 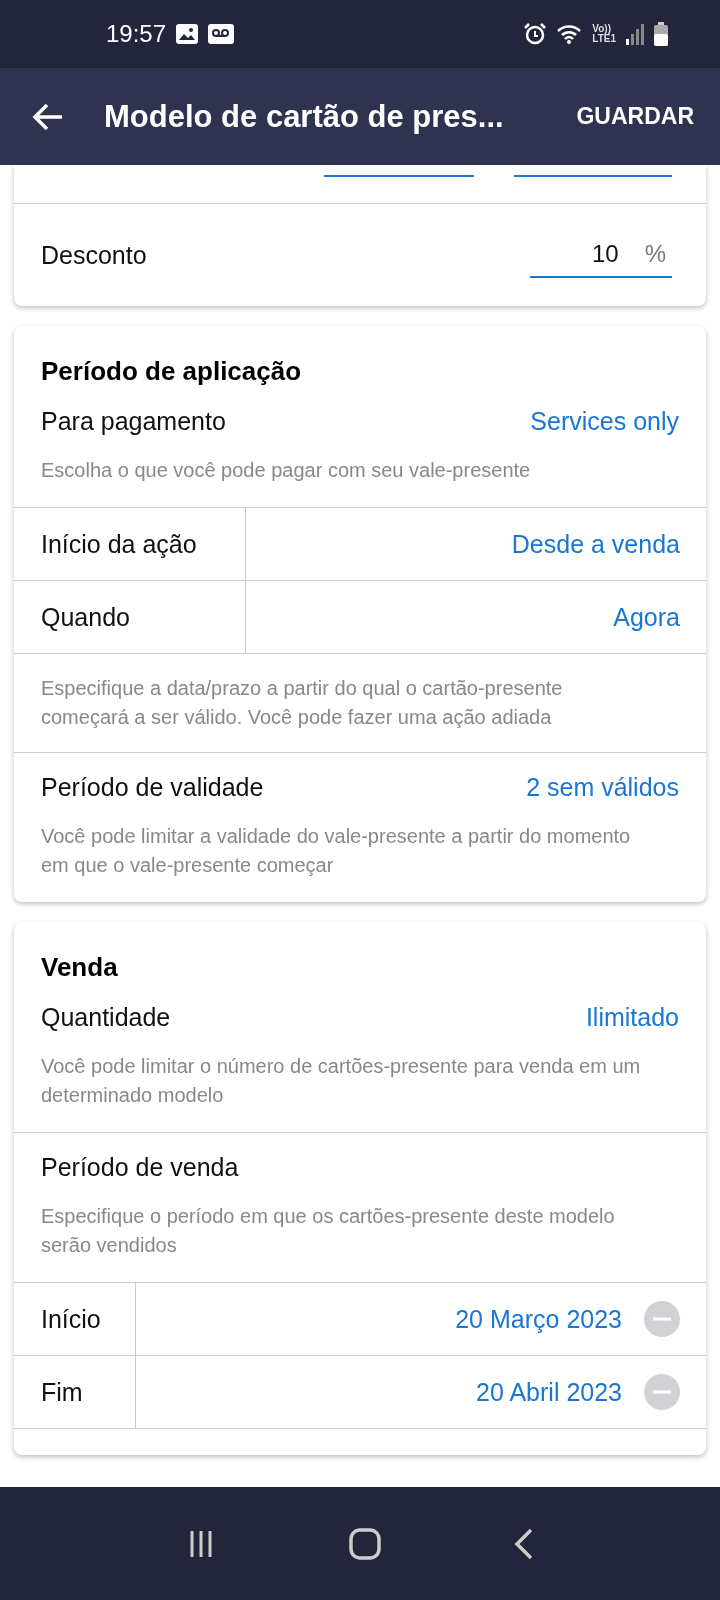 I want to click on hint-text: Especifique a data/prazo a partir do qual o cartão-presente começará a ser válido. Você pode fazer uma ação adiada, so click(x=302, y=703).